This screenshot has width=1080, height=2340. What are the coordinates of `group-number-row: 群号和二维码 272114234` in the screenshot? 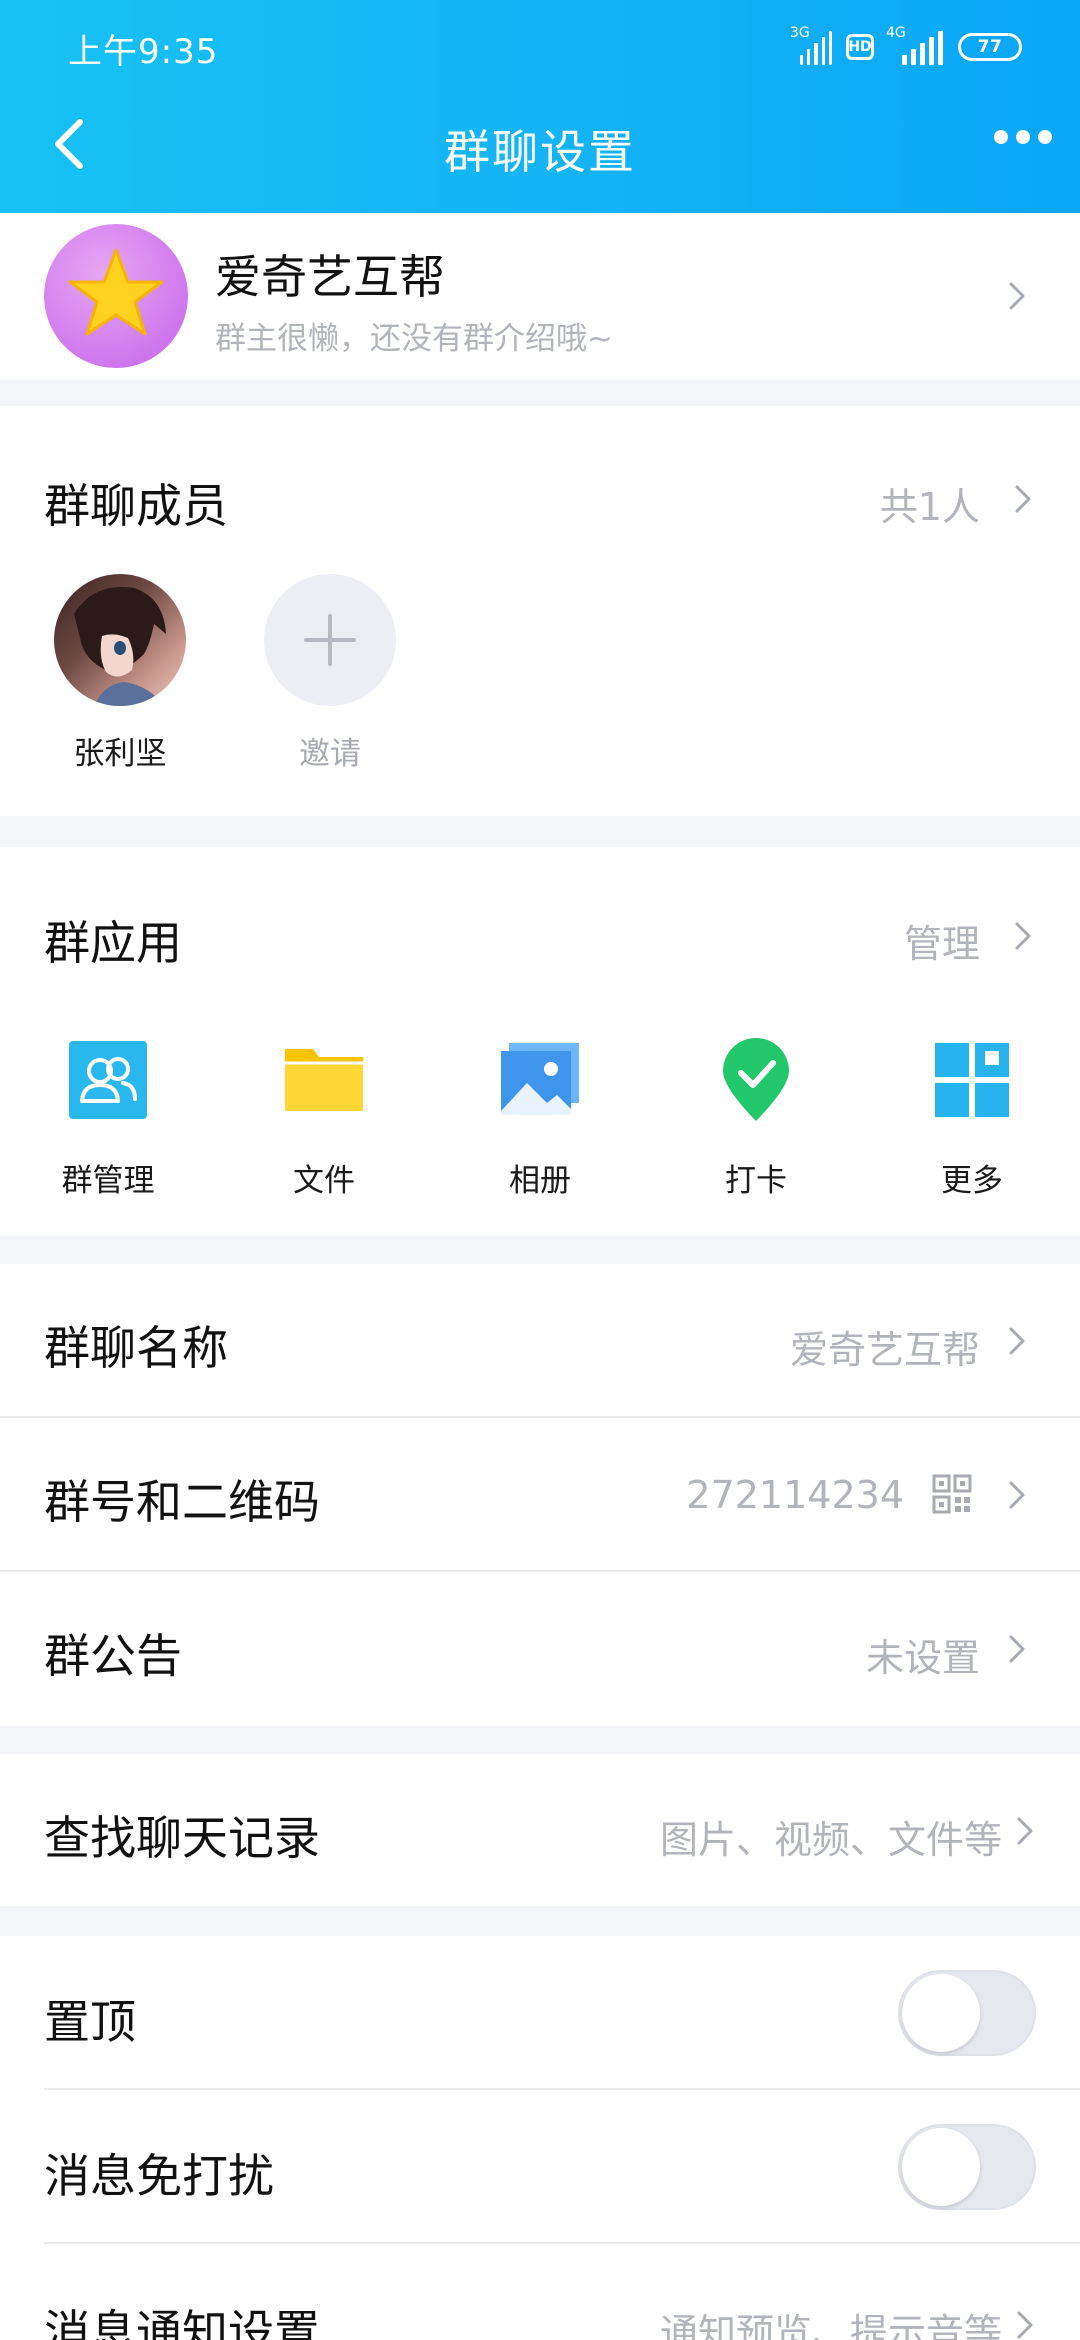 It's located at (540, 1494).